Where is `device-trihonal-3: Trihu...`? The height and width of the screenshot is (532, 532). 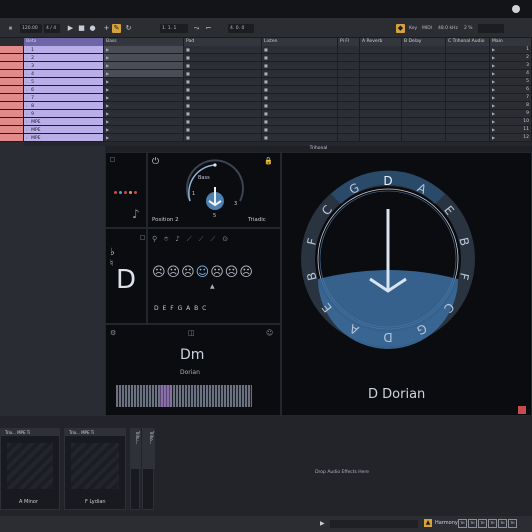
device-trihonal-3: Trihu... is located at coordinates (135, 469).